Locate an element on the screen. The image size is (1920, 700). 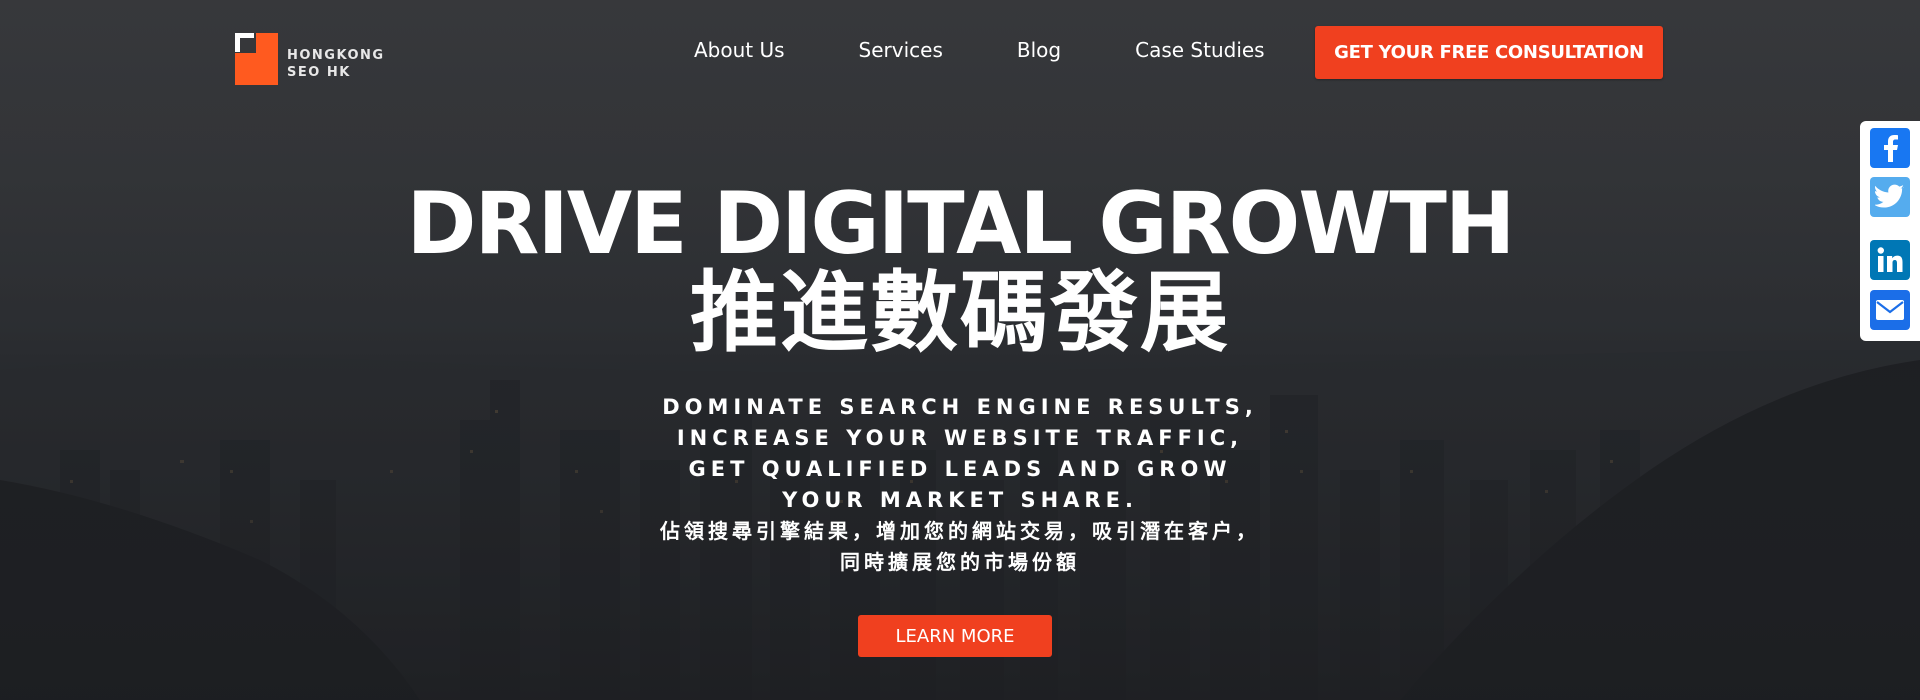
hero-headline: DRIVE DIGITAL GROWTH is located at coordinates (961, 224).